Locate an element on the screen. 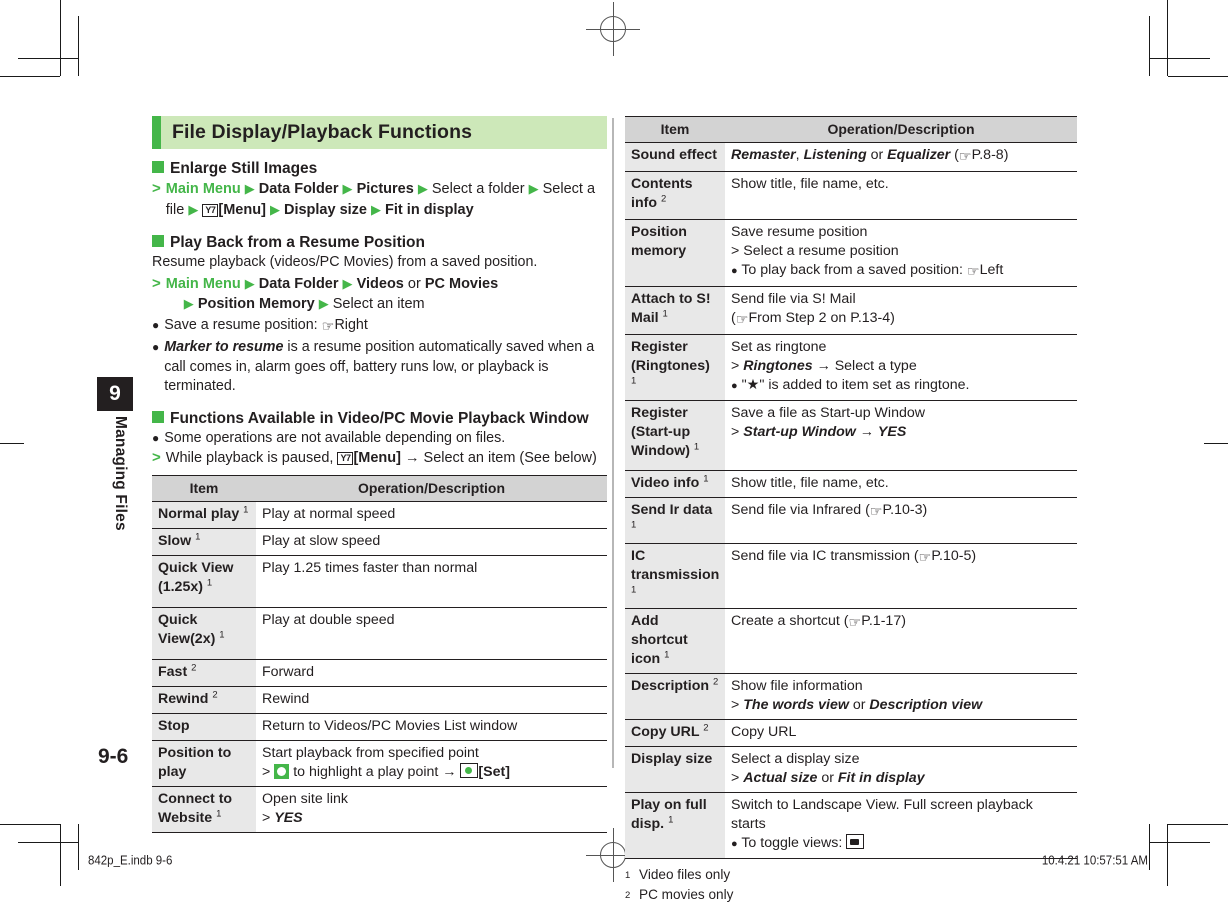 The image size is (1228, 905). value-equalizer: Equalizer is located at coordinates (919, 155).